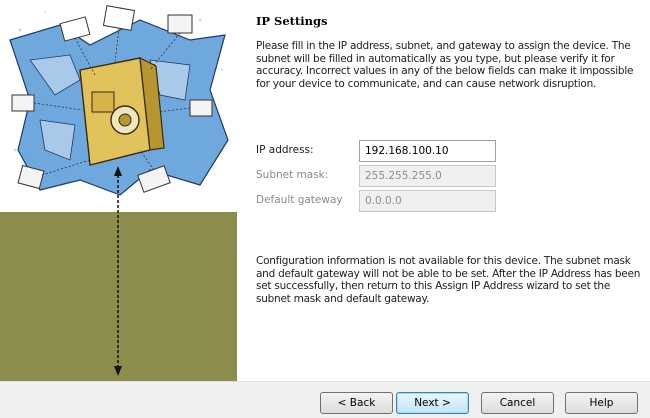 This screenshot has height=418, width=650. I want to click on page-title: IP Settings, so click(292, 21).